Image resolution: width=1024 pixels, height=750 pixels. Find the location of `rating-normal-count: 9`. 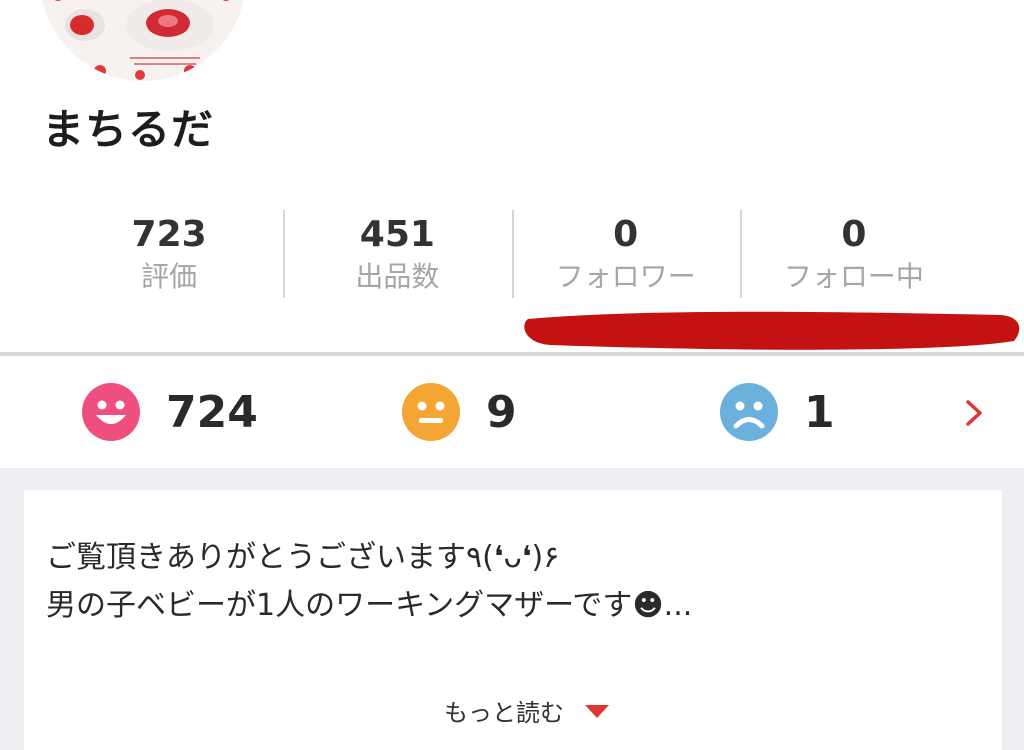

rating-normal-count: 9 is located at coordinates (501, 412).